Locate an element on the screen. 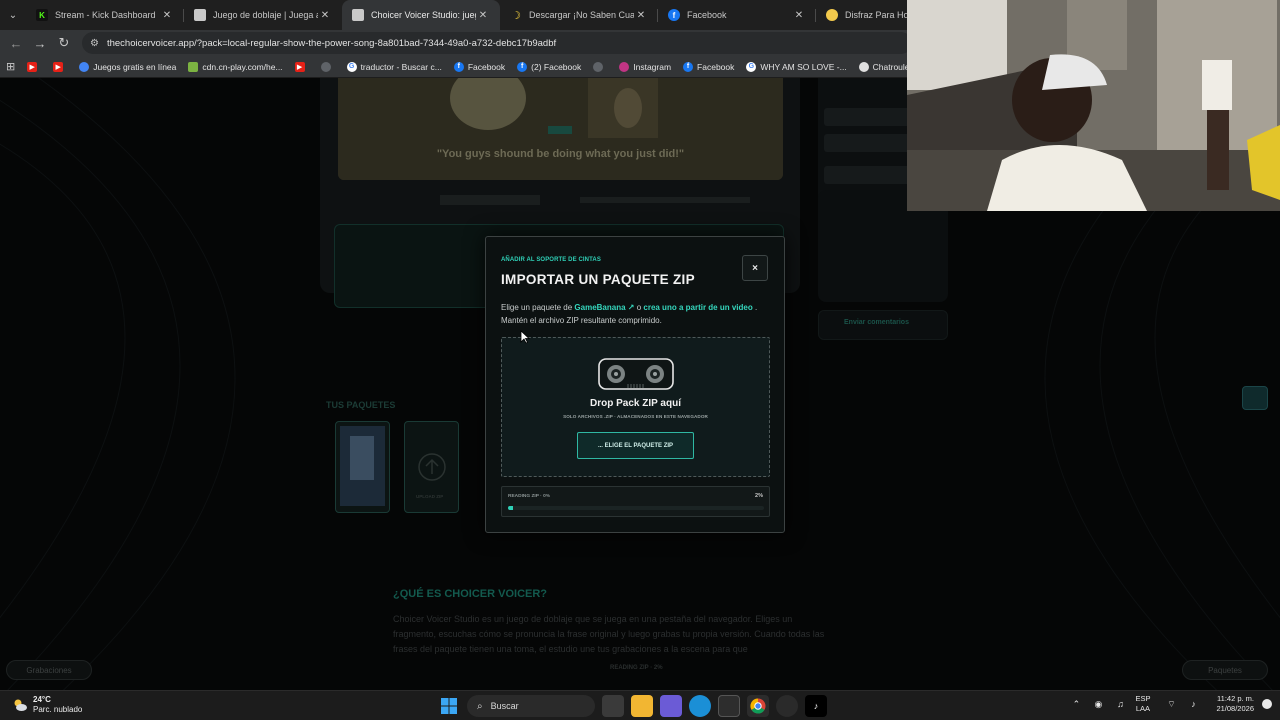 The width and height of the screenshot is (1280, 720). tab-juego-doblaje: Juego de doblaje | Juega a Cho ✕ is located at coordinates (263, 15).